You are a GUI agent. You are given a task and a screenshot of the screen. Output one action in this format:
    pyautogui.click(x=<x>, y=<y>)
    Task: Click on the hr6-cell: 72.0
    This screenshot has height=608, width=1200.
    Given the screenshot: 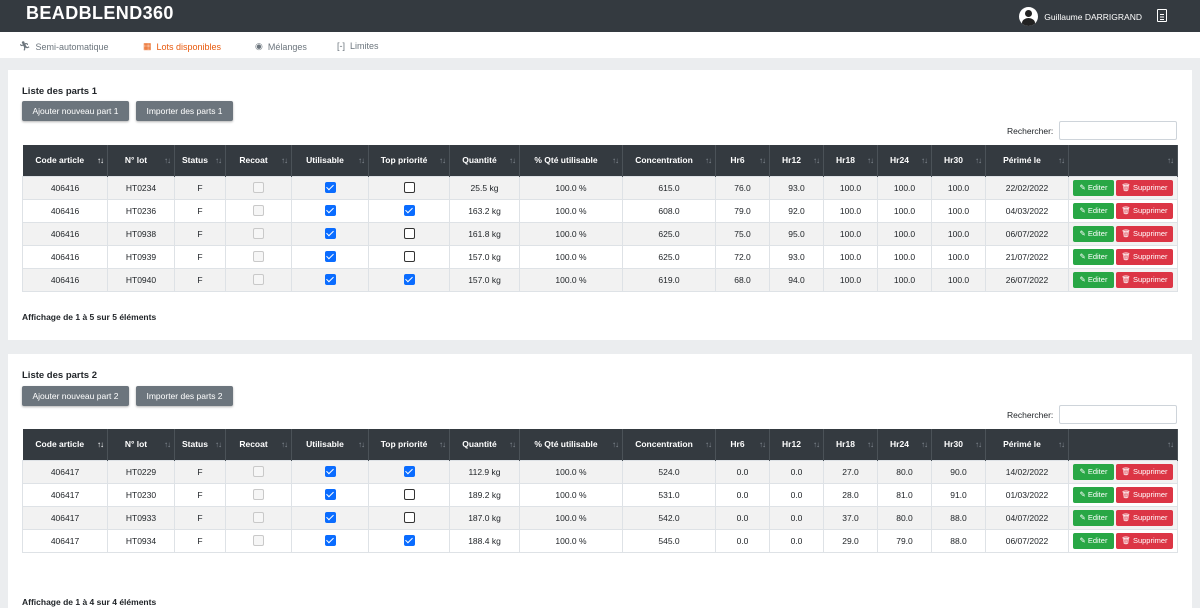 What is the action you would take?
    pyautogui.click(x=742, y=256)
    